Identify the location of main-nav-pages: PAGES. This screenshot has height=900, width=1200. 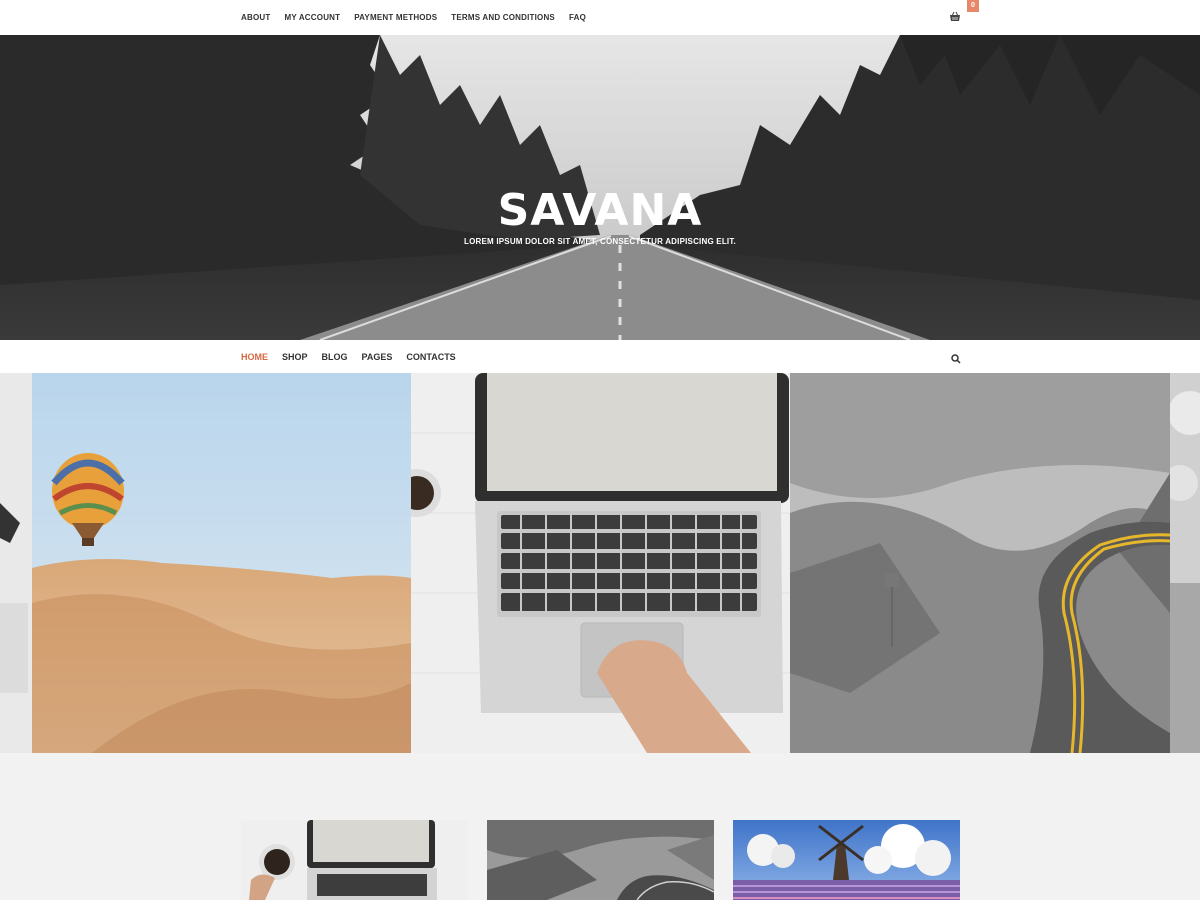
(377, 357).